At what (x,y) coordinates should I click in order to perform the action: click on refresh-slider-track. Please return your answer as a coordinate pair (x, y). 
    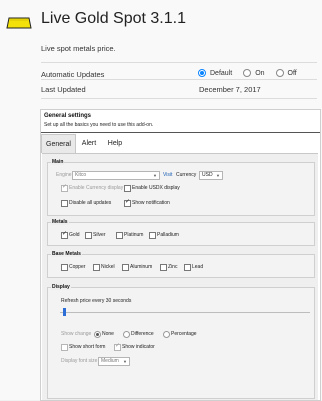
    Looking at the image, I should click on (185, 312).